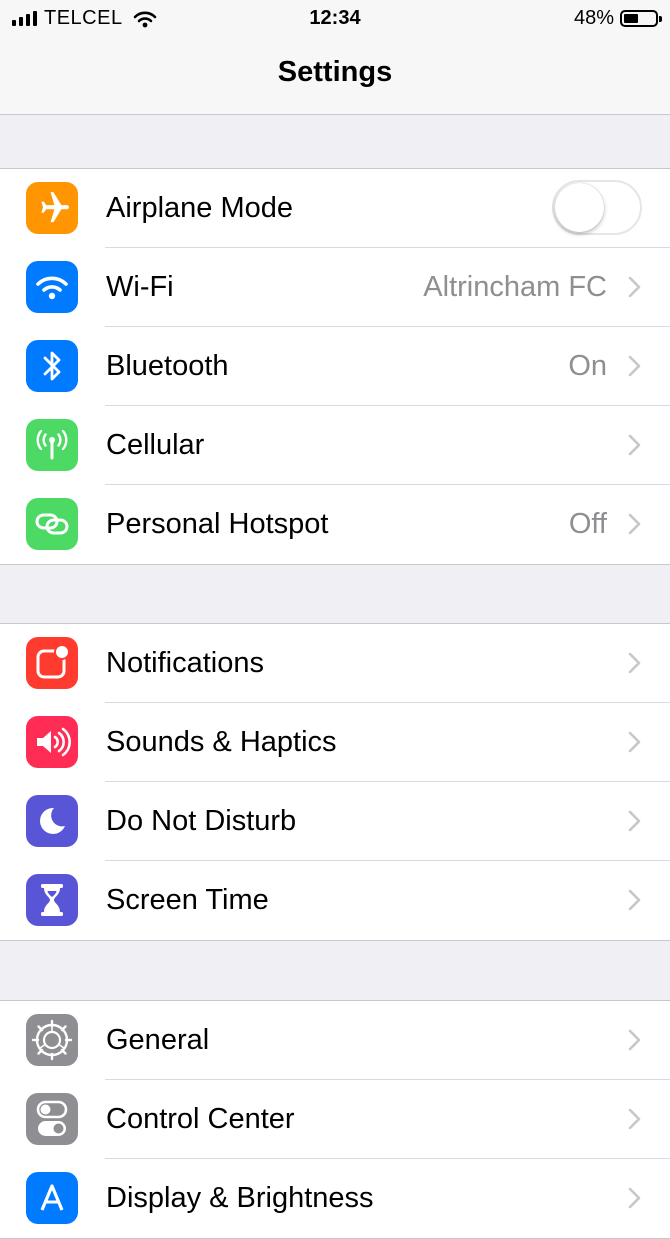 This screenshot has width=670, height=1239. I want to click on row-value: Off, so click(587, 524).